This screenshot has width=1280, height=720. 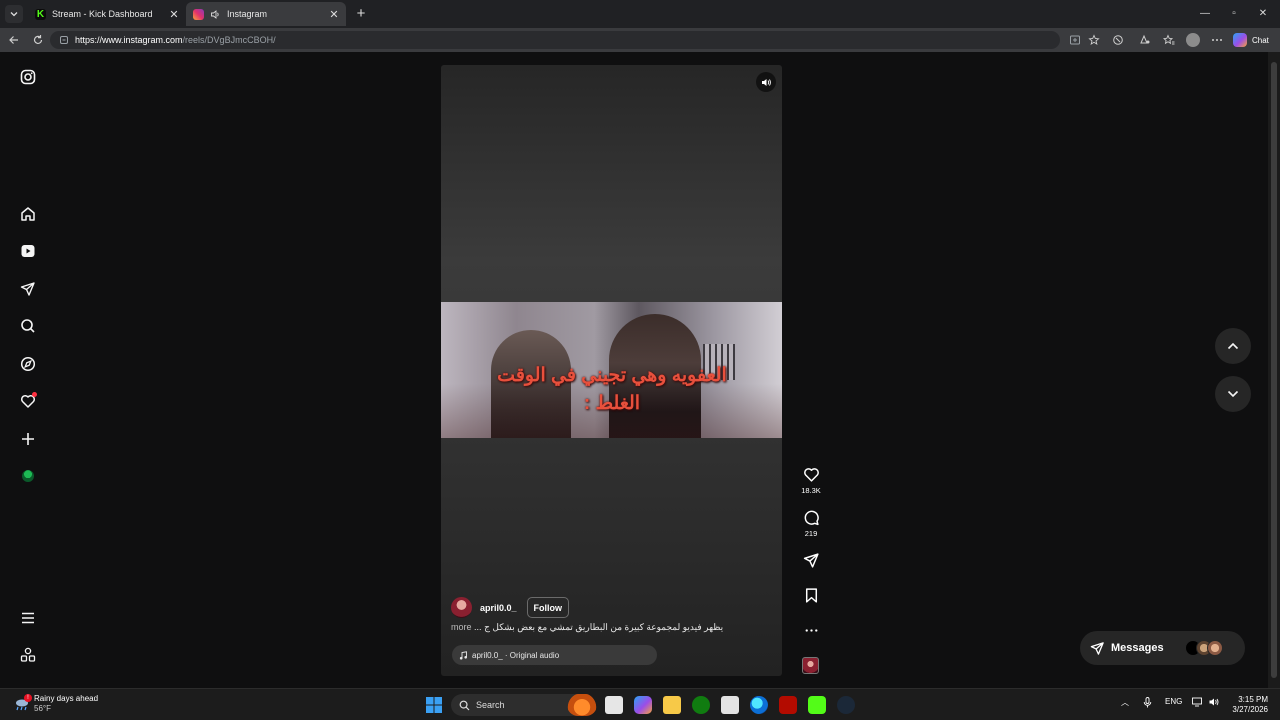 I want to click on create-icon, so click(x=28, y=439).